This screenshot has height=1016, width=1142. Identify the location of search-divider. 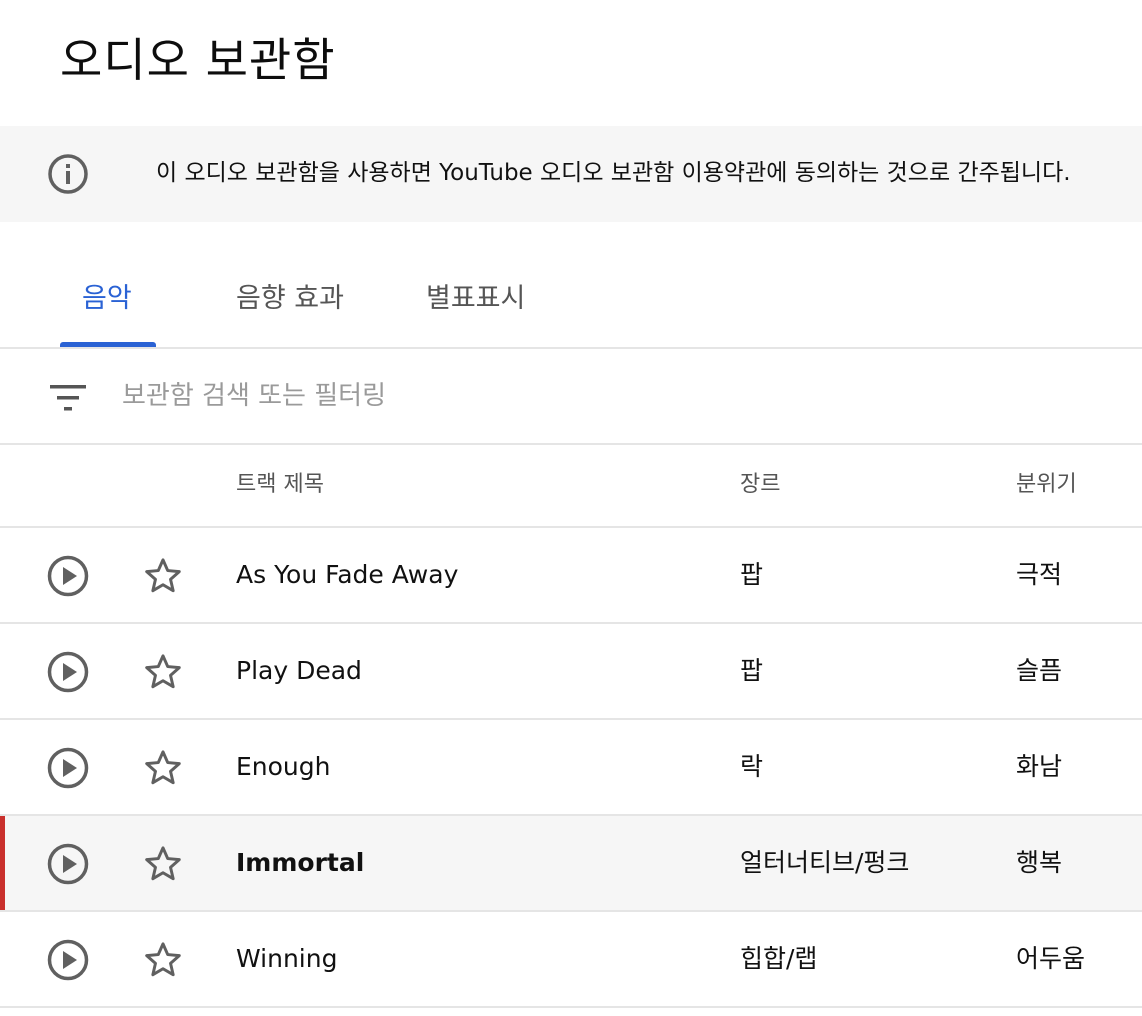
(571, 444).